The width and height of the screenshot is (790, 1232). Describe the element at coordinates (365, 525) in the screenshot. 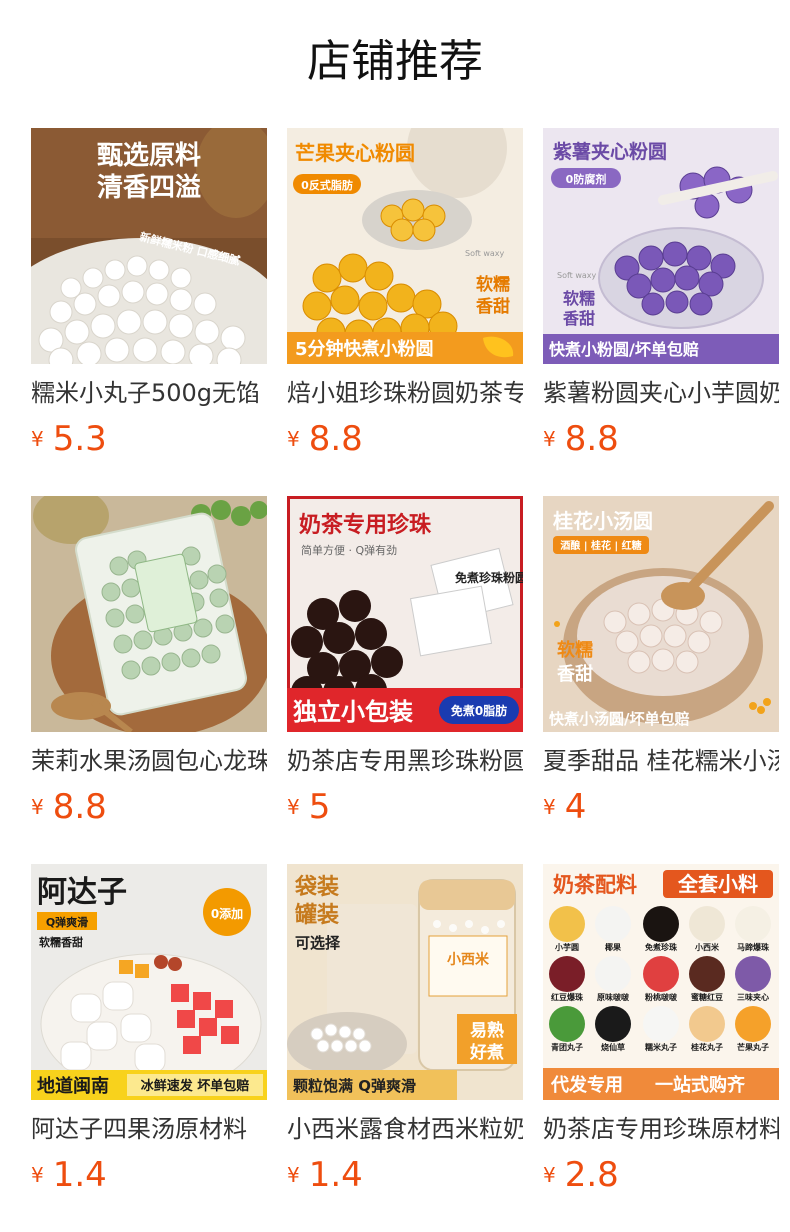

I see `svg-text: 奶茶专用珍珠` at that location.